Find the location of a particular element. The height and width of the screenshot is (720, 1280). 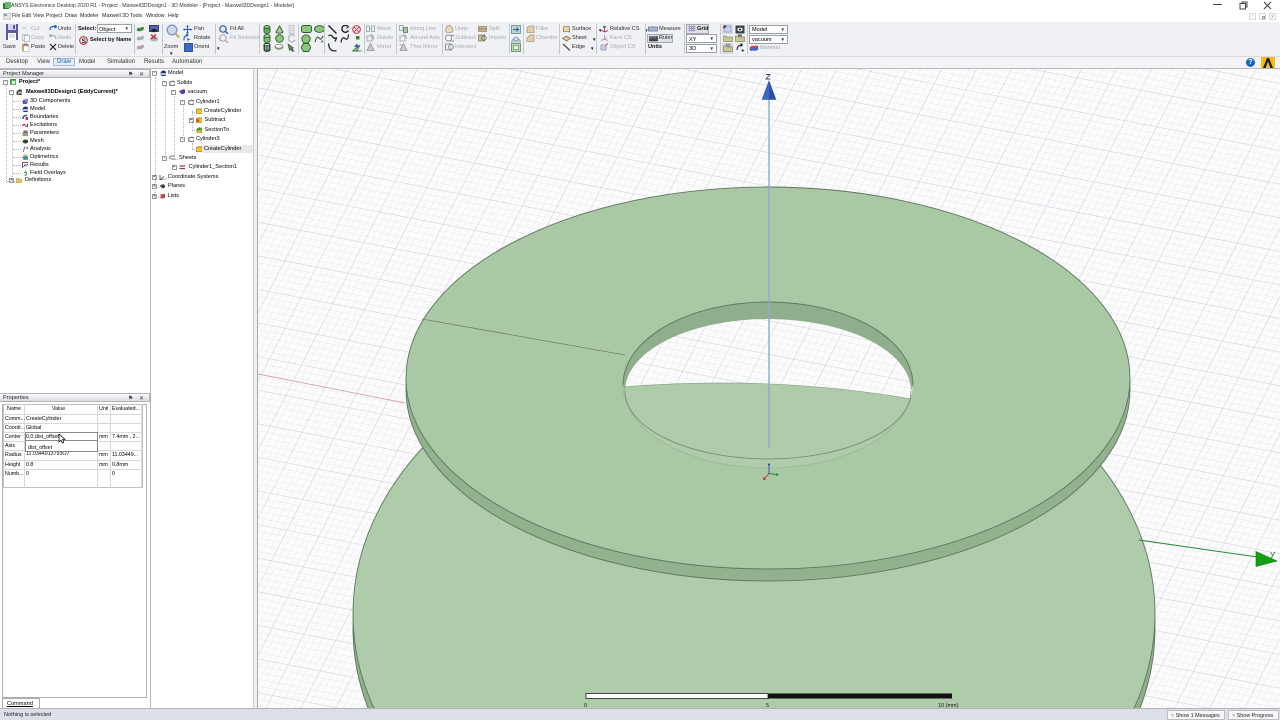

svg-text: f is located at coordinates (24, 149).